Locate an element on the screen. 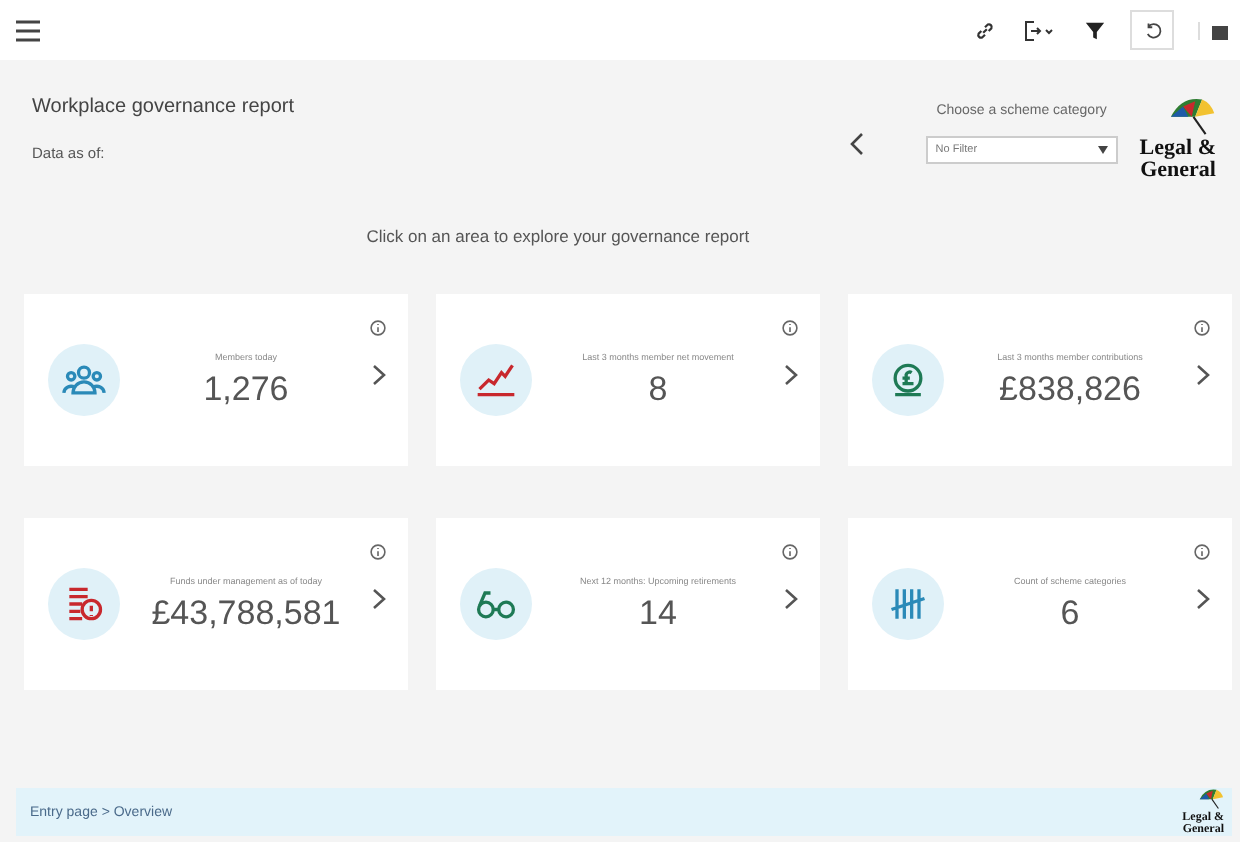 This screenshot has width=1240, height=842. metric-value: £43,788,581 is located at coordinates (246, 613).